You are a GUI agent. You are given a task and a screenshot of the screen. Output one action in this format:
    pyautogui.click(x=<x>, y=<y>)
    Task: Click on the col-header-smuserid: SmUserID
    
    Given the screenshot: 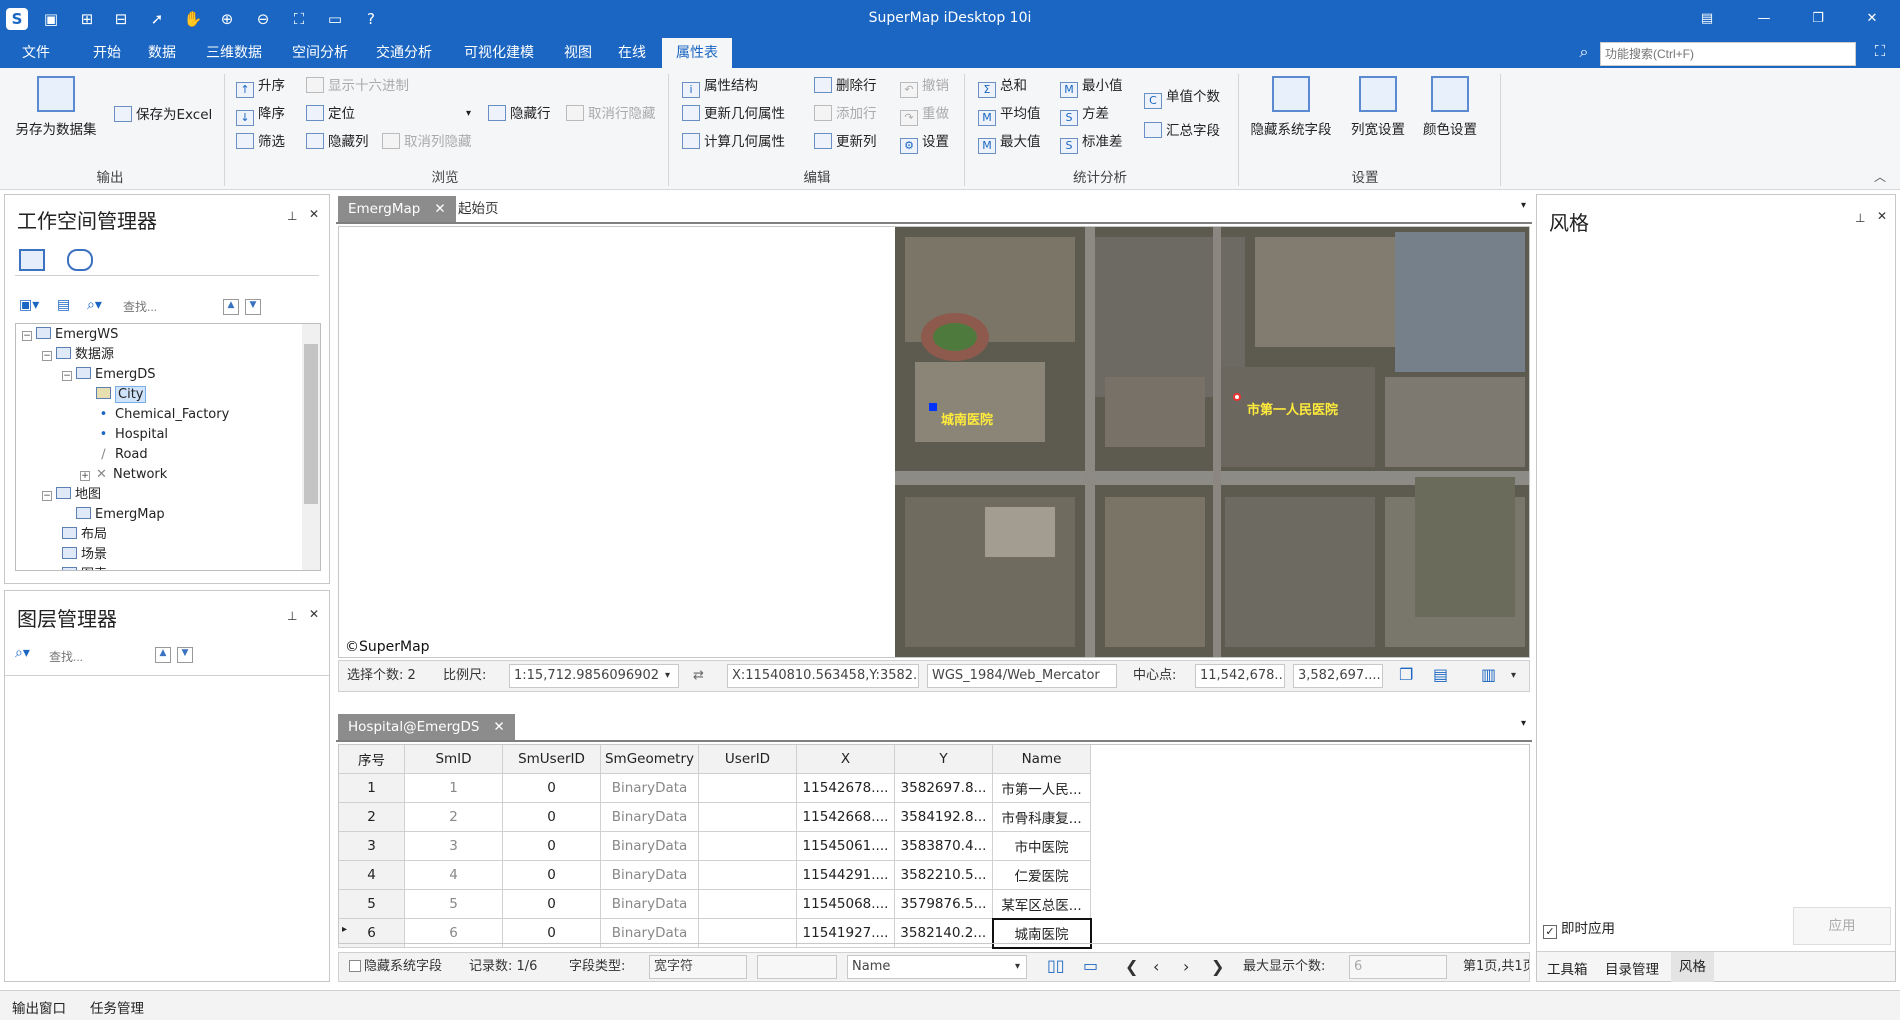 What is the action you would take?
    pyautogui.click(x=551, y=759)
    